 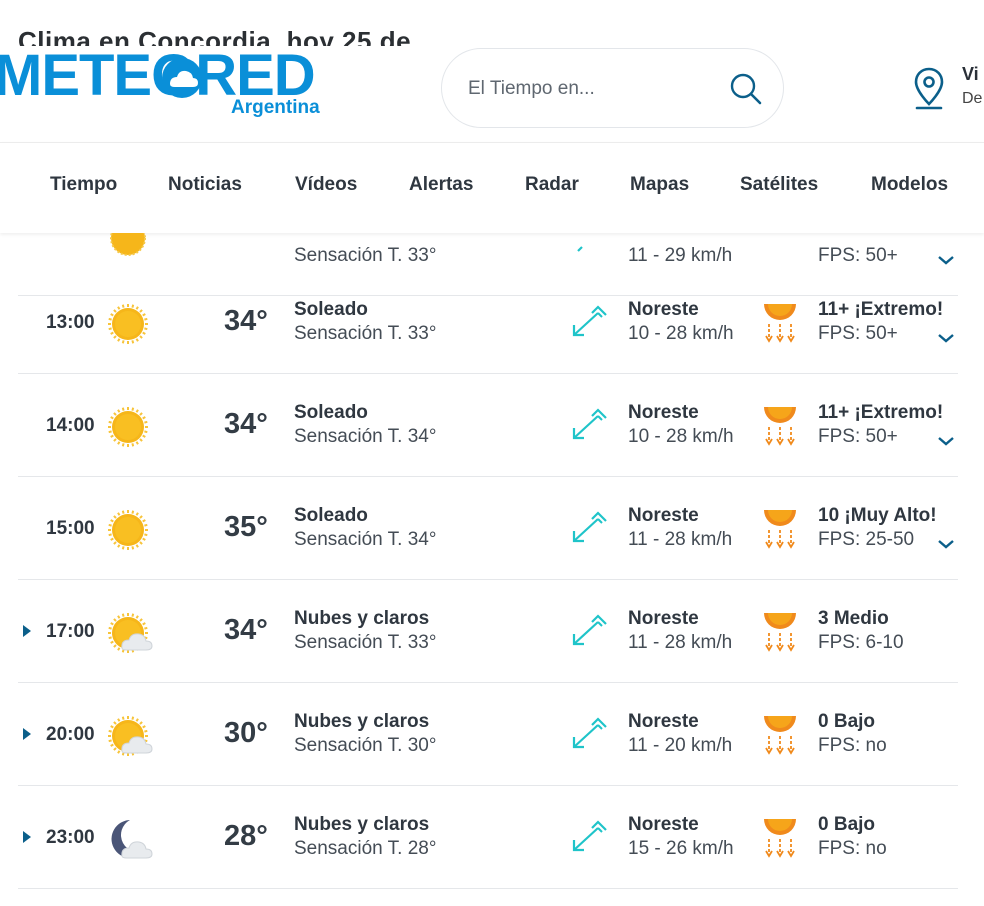 What do you see at coordinates (70, 631) in the screenshot?
I see `hour: 17:00` at bounding box center [70, 631].